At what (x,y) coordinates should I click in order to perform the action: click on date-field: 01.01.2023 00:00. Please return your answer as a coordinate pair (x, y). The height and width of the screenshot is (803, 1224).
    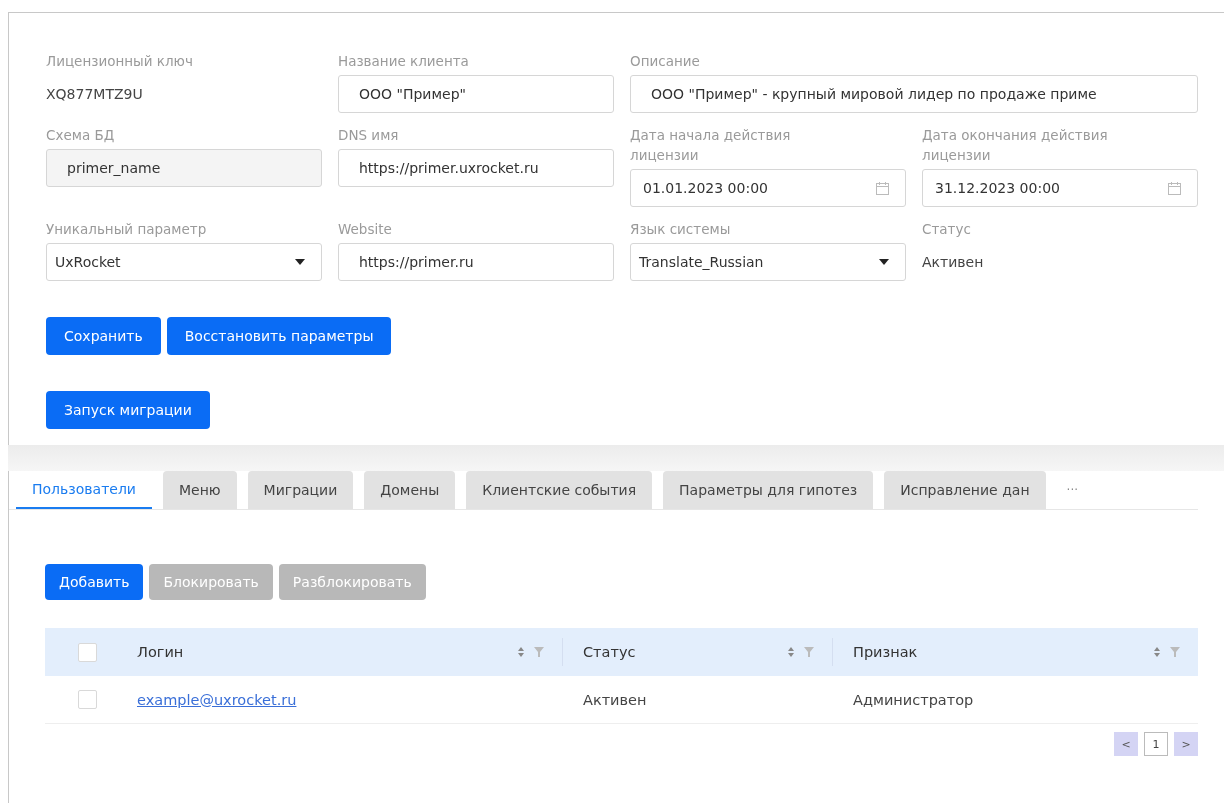
    Looking at the image, I should click on (768, 188).